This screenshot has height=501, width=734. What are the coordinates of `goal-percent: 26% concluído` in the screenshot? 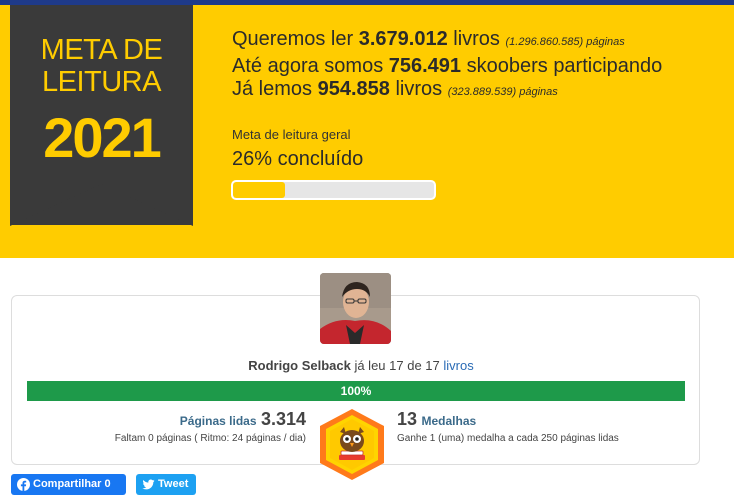 It's located at (298, 159).